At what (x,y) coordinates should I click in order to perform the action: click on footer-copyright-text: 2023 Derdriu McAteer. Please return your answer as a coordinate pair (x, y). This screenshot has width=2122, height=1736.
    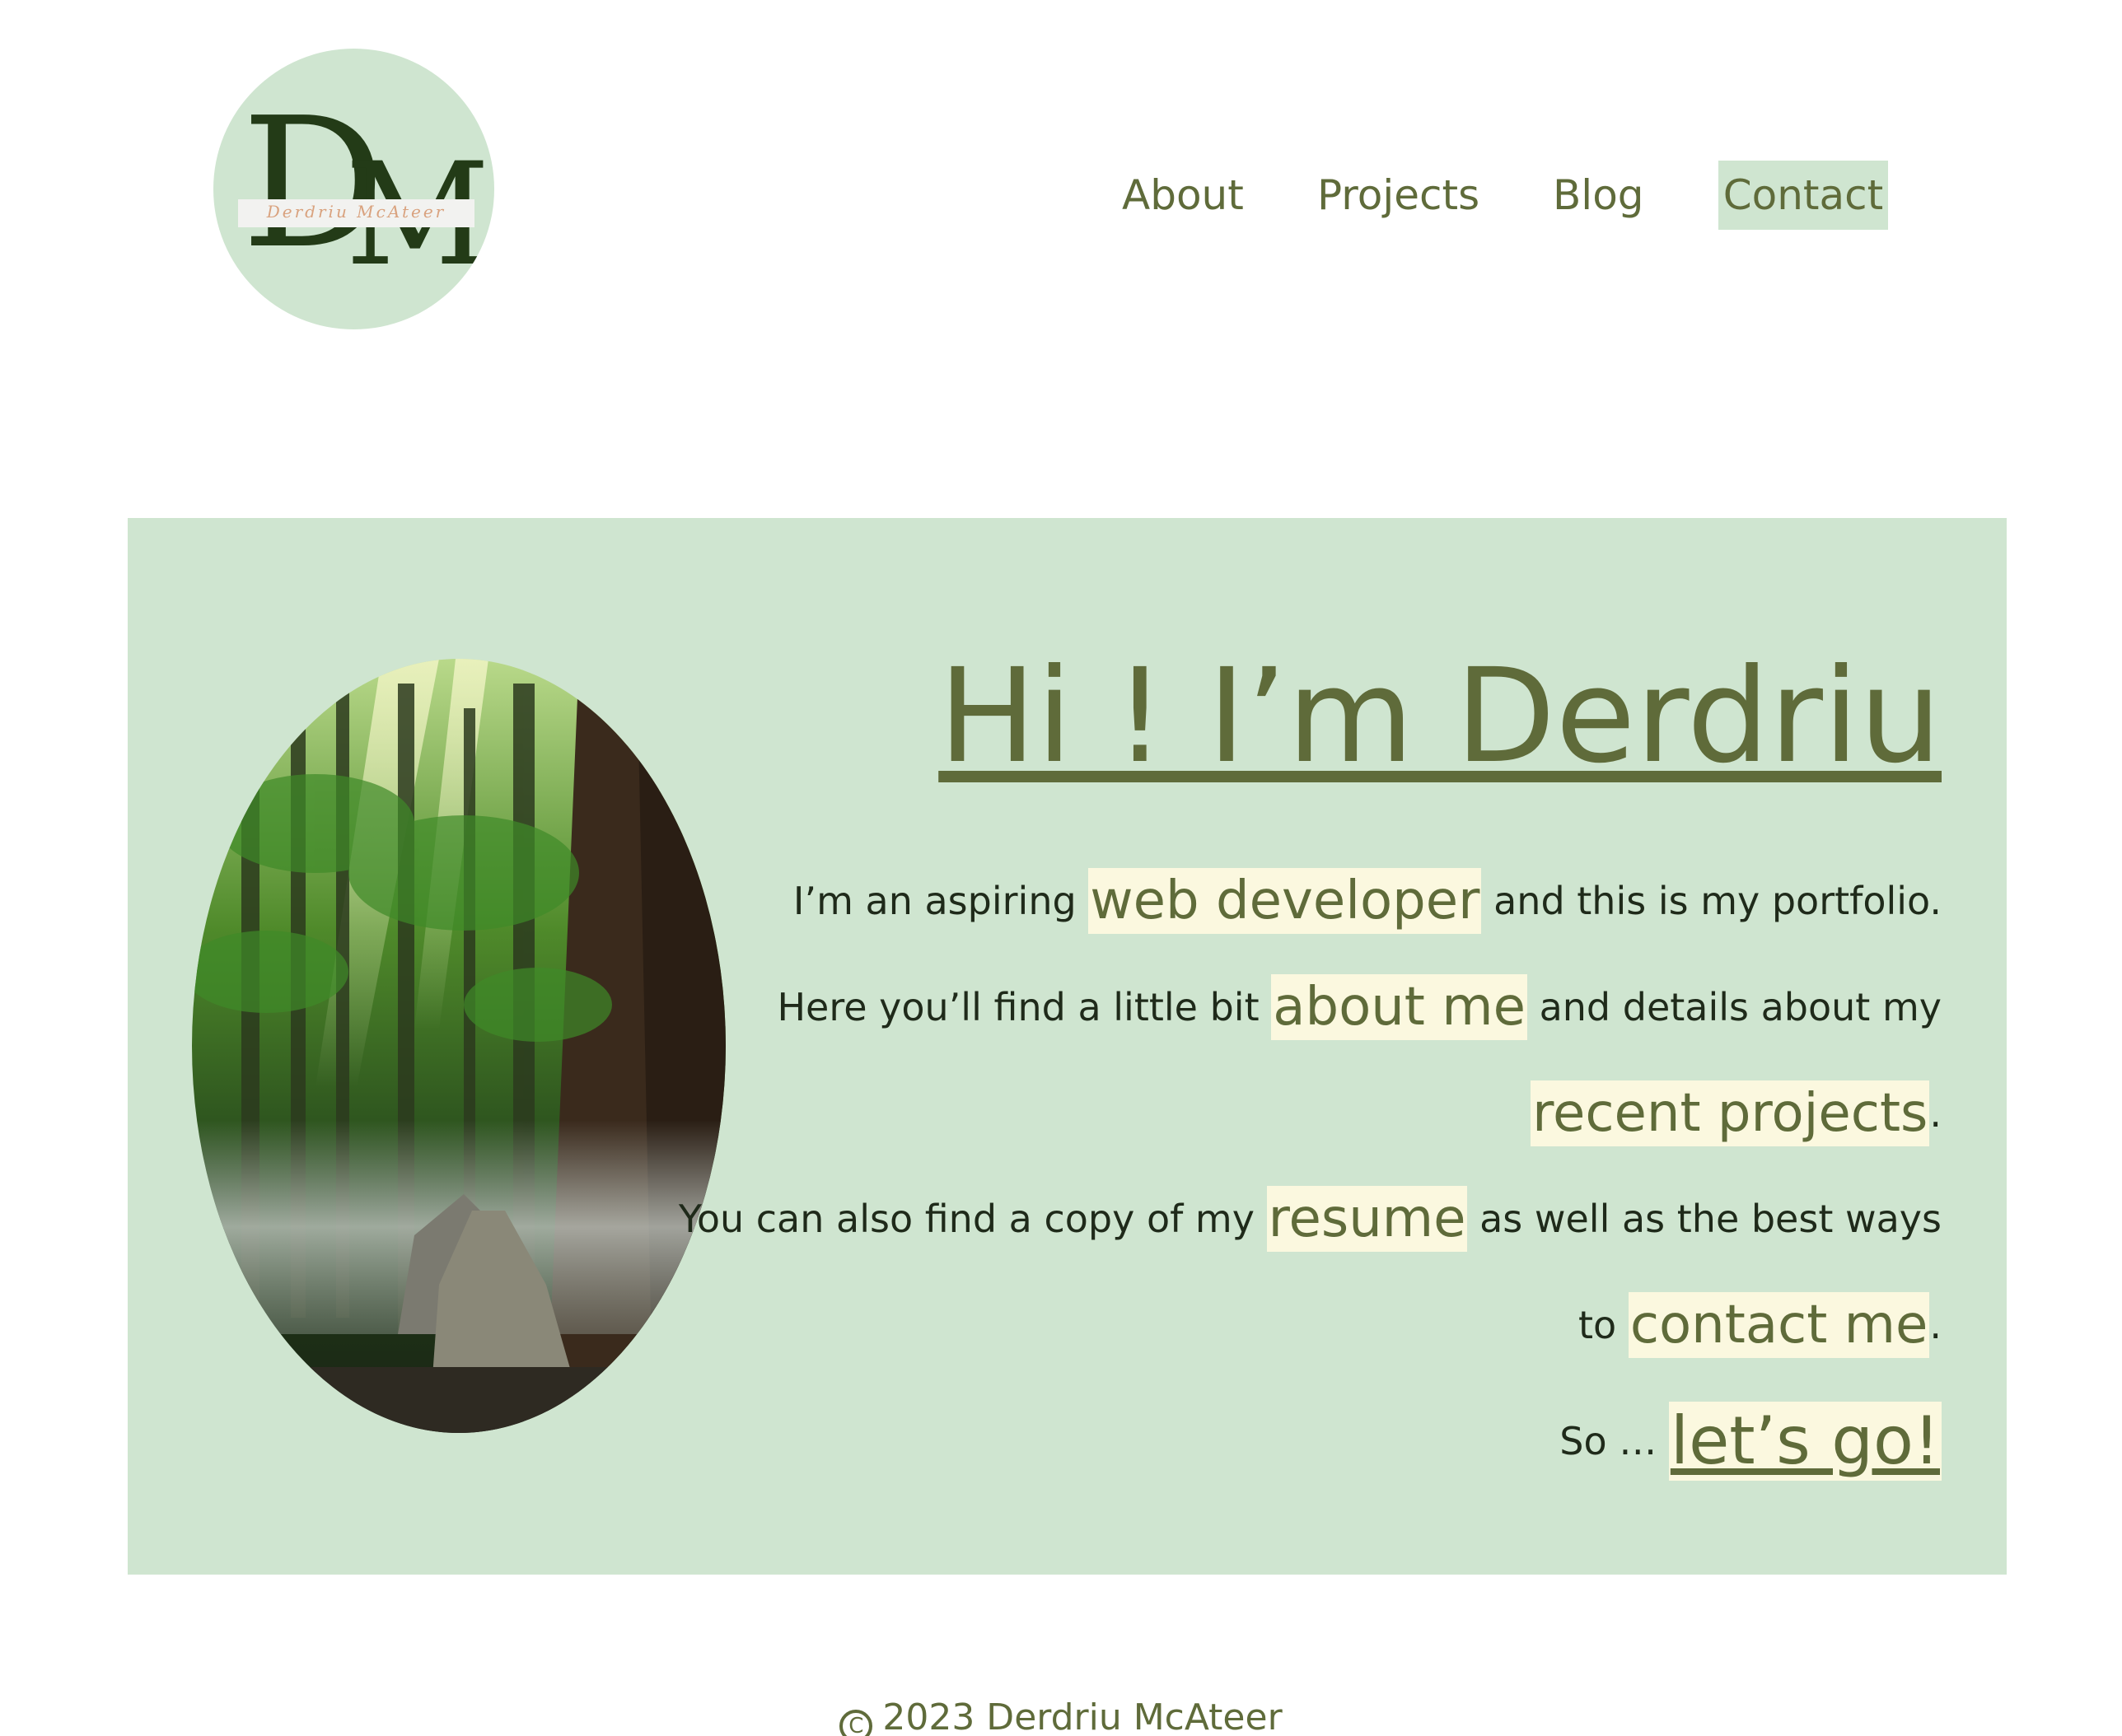
    Looking at the image, I should click on (1082, 1716).